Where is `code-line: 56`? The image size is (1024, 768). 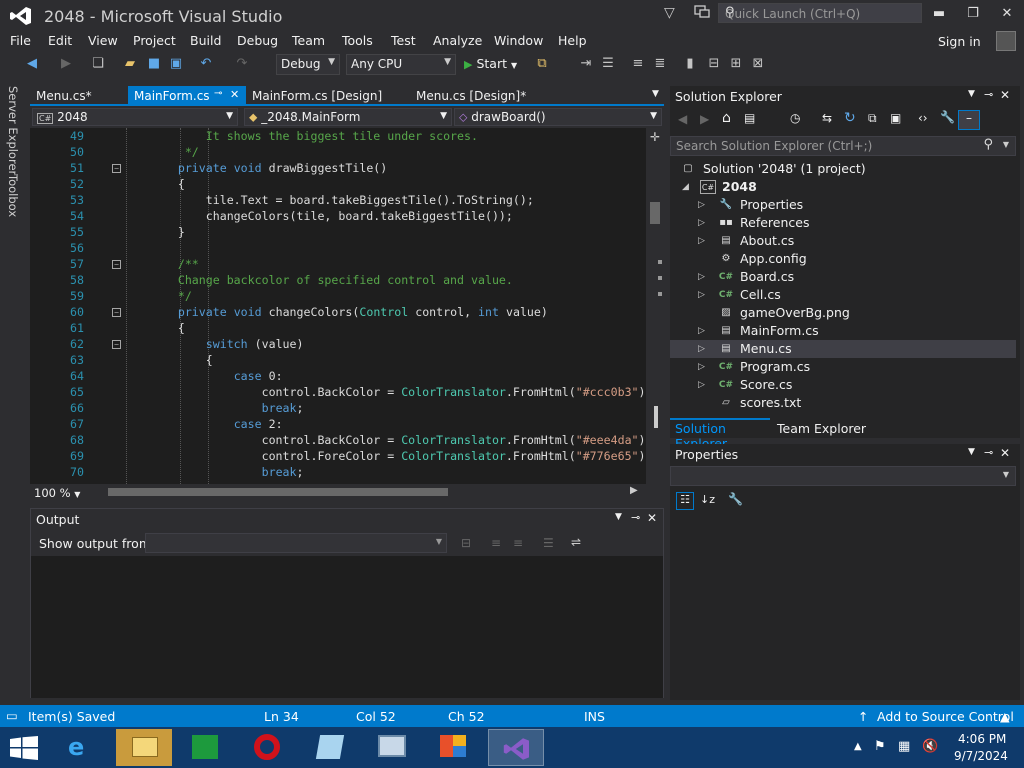 code-line: 56 is located at coordinates (340, 248).